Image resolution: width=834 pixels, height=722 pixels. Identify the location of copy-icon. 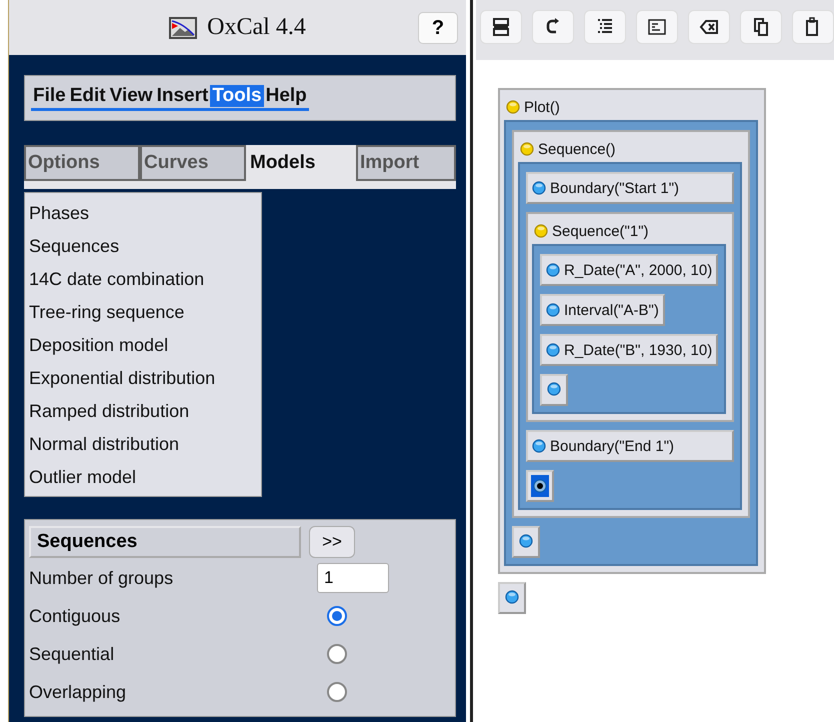
(761, 27).